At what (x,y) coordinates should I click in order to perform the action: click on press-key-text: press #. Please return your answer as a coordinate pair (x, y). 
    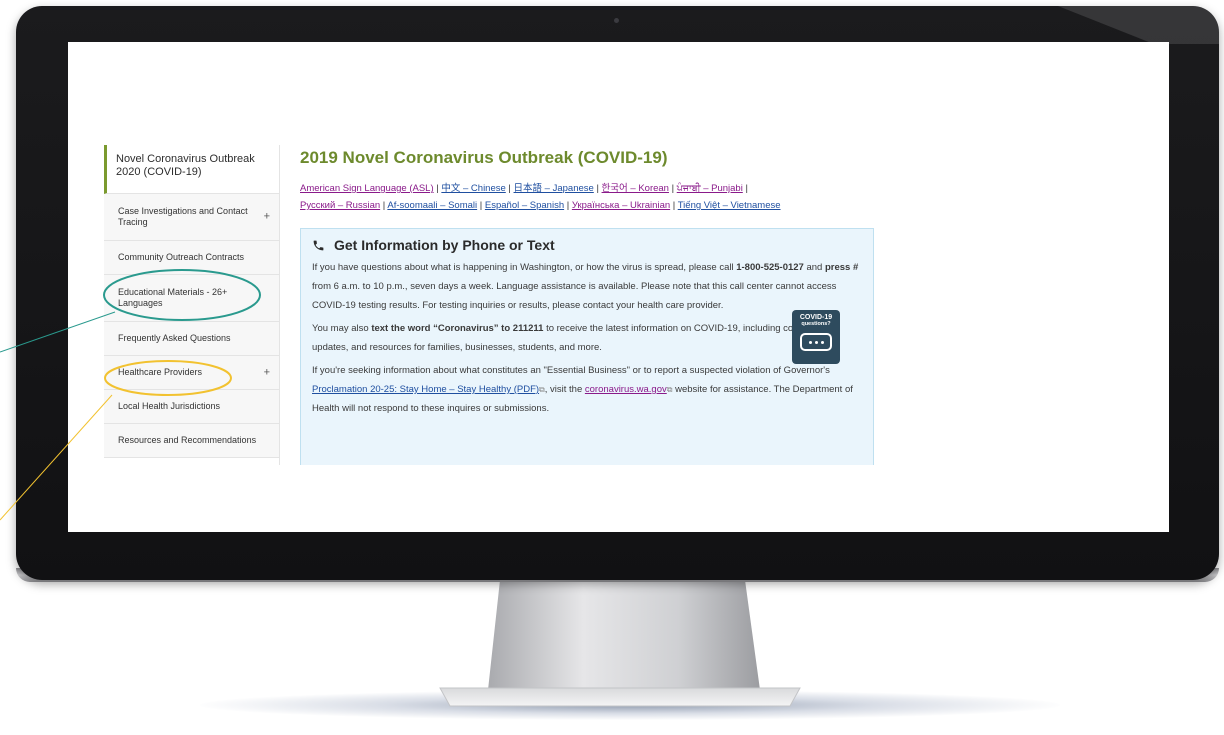
    Looking at the image, I should click on (841, 267).